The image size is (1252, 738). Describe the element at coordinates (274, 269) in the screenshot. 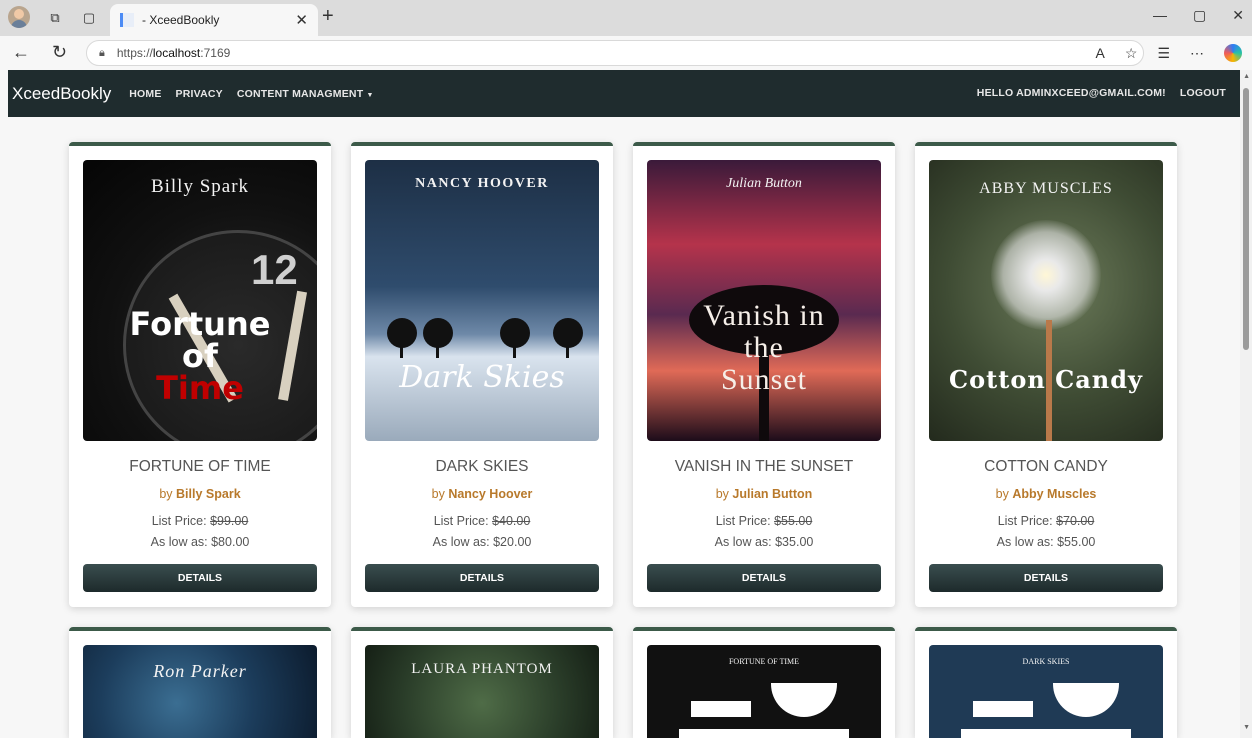

I see `cover-clock-numeral: 12` at that location.